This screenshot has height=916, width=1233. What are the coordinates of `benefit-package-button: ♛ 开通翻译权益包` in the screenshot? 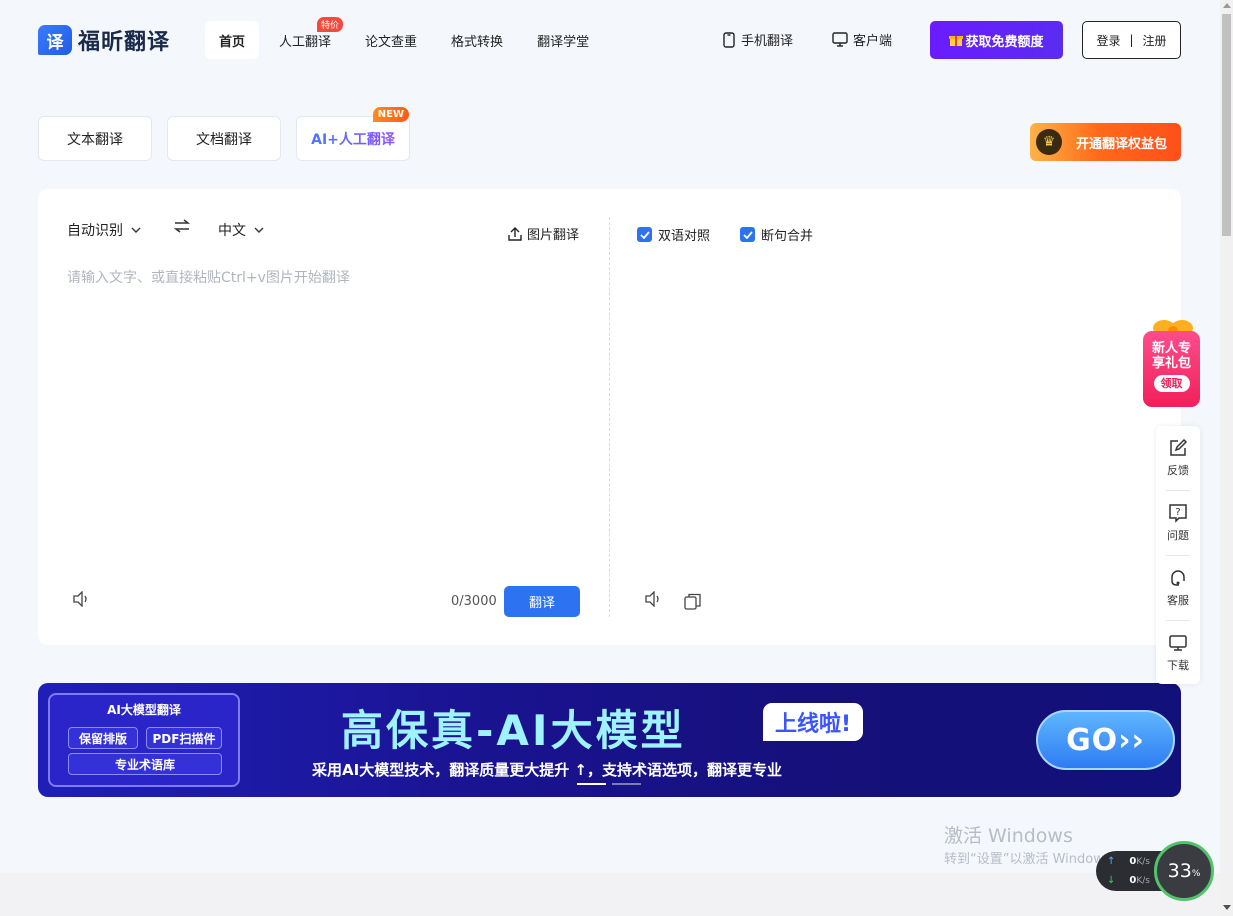 It's located at (1105, 142).